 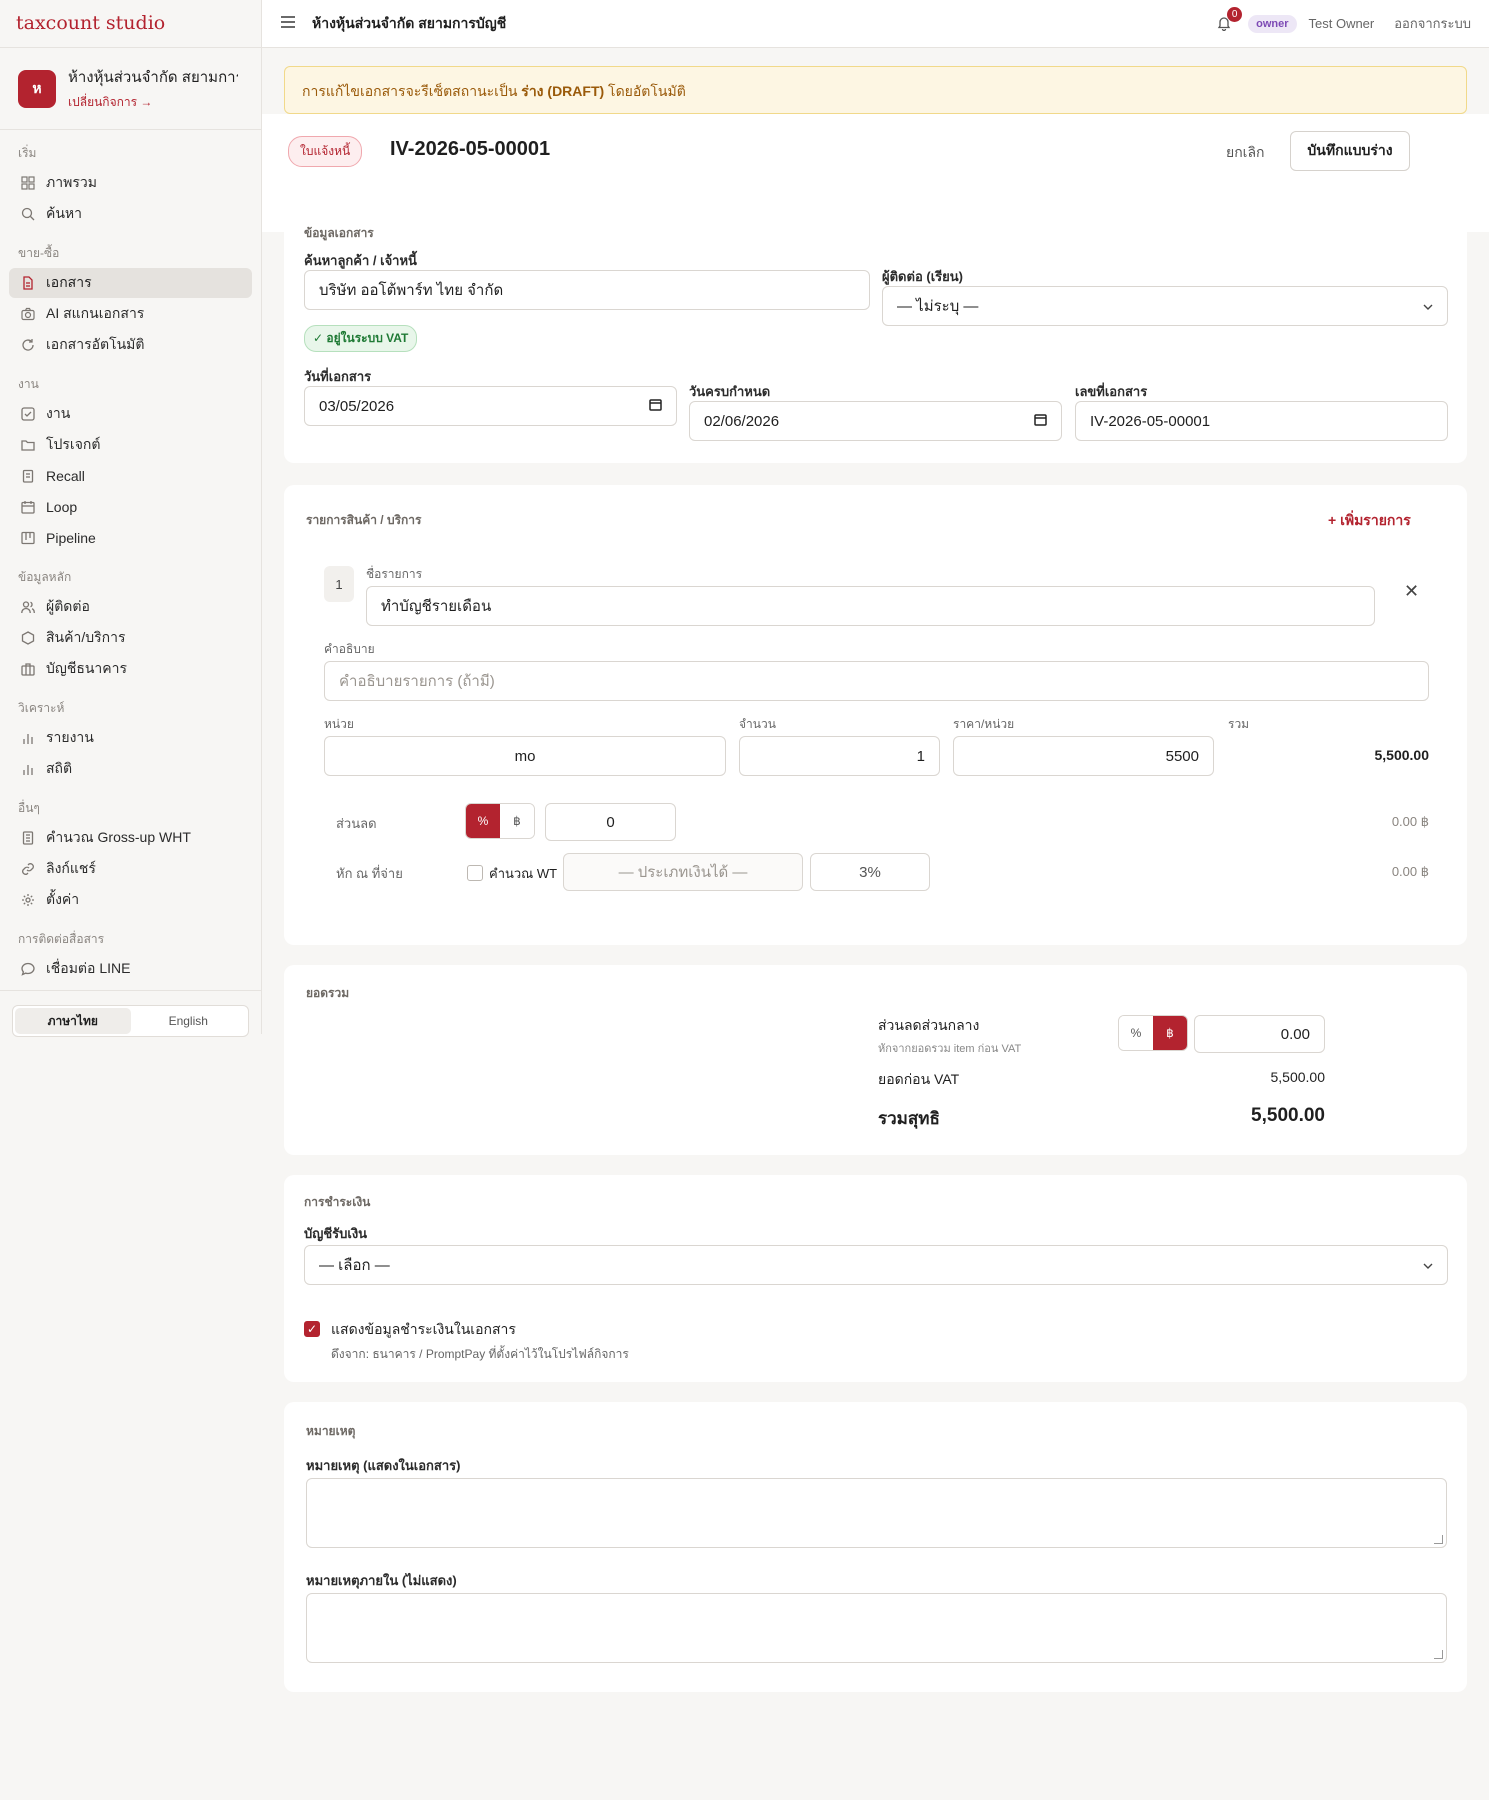 What do you see at coordinates (1111, 391) in the screenshot?
I see `document-number-label: เลขที่เอกสาร` at bounding box center [1111, 391].